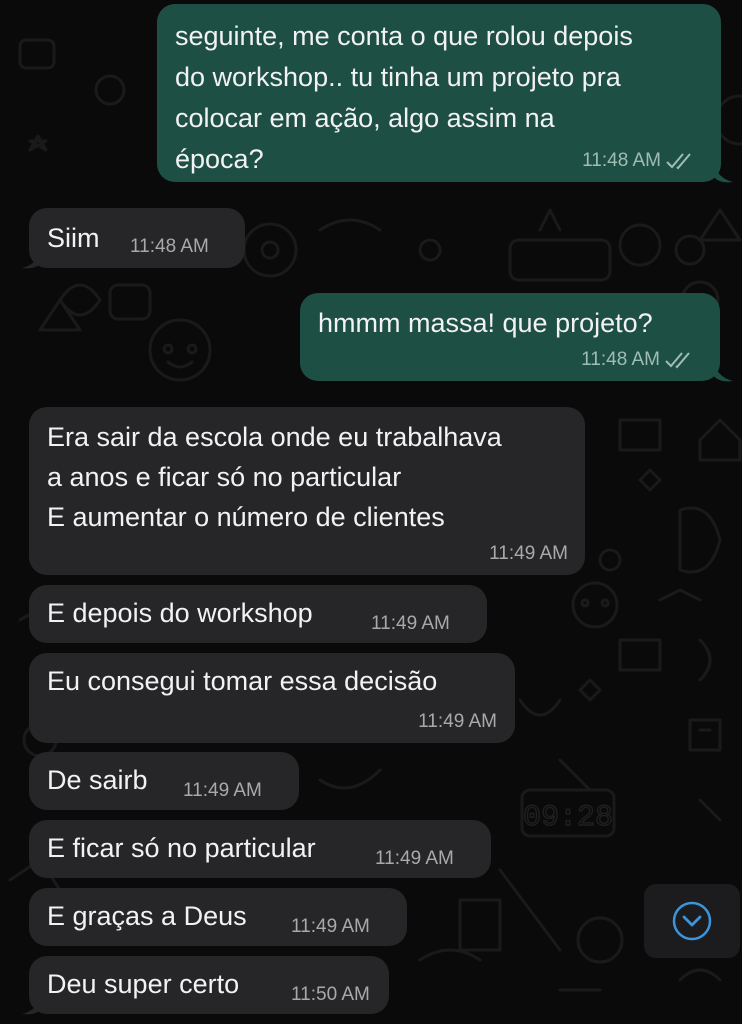  Describe the element at coordinates (272, 698) in the screenshot. I see `message-bubble-incoming: Eu consegui tomar essa decisão 11:49 AM` at that location.